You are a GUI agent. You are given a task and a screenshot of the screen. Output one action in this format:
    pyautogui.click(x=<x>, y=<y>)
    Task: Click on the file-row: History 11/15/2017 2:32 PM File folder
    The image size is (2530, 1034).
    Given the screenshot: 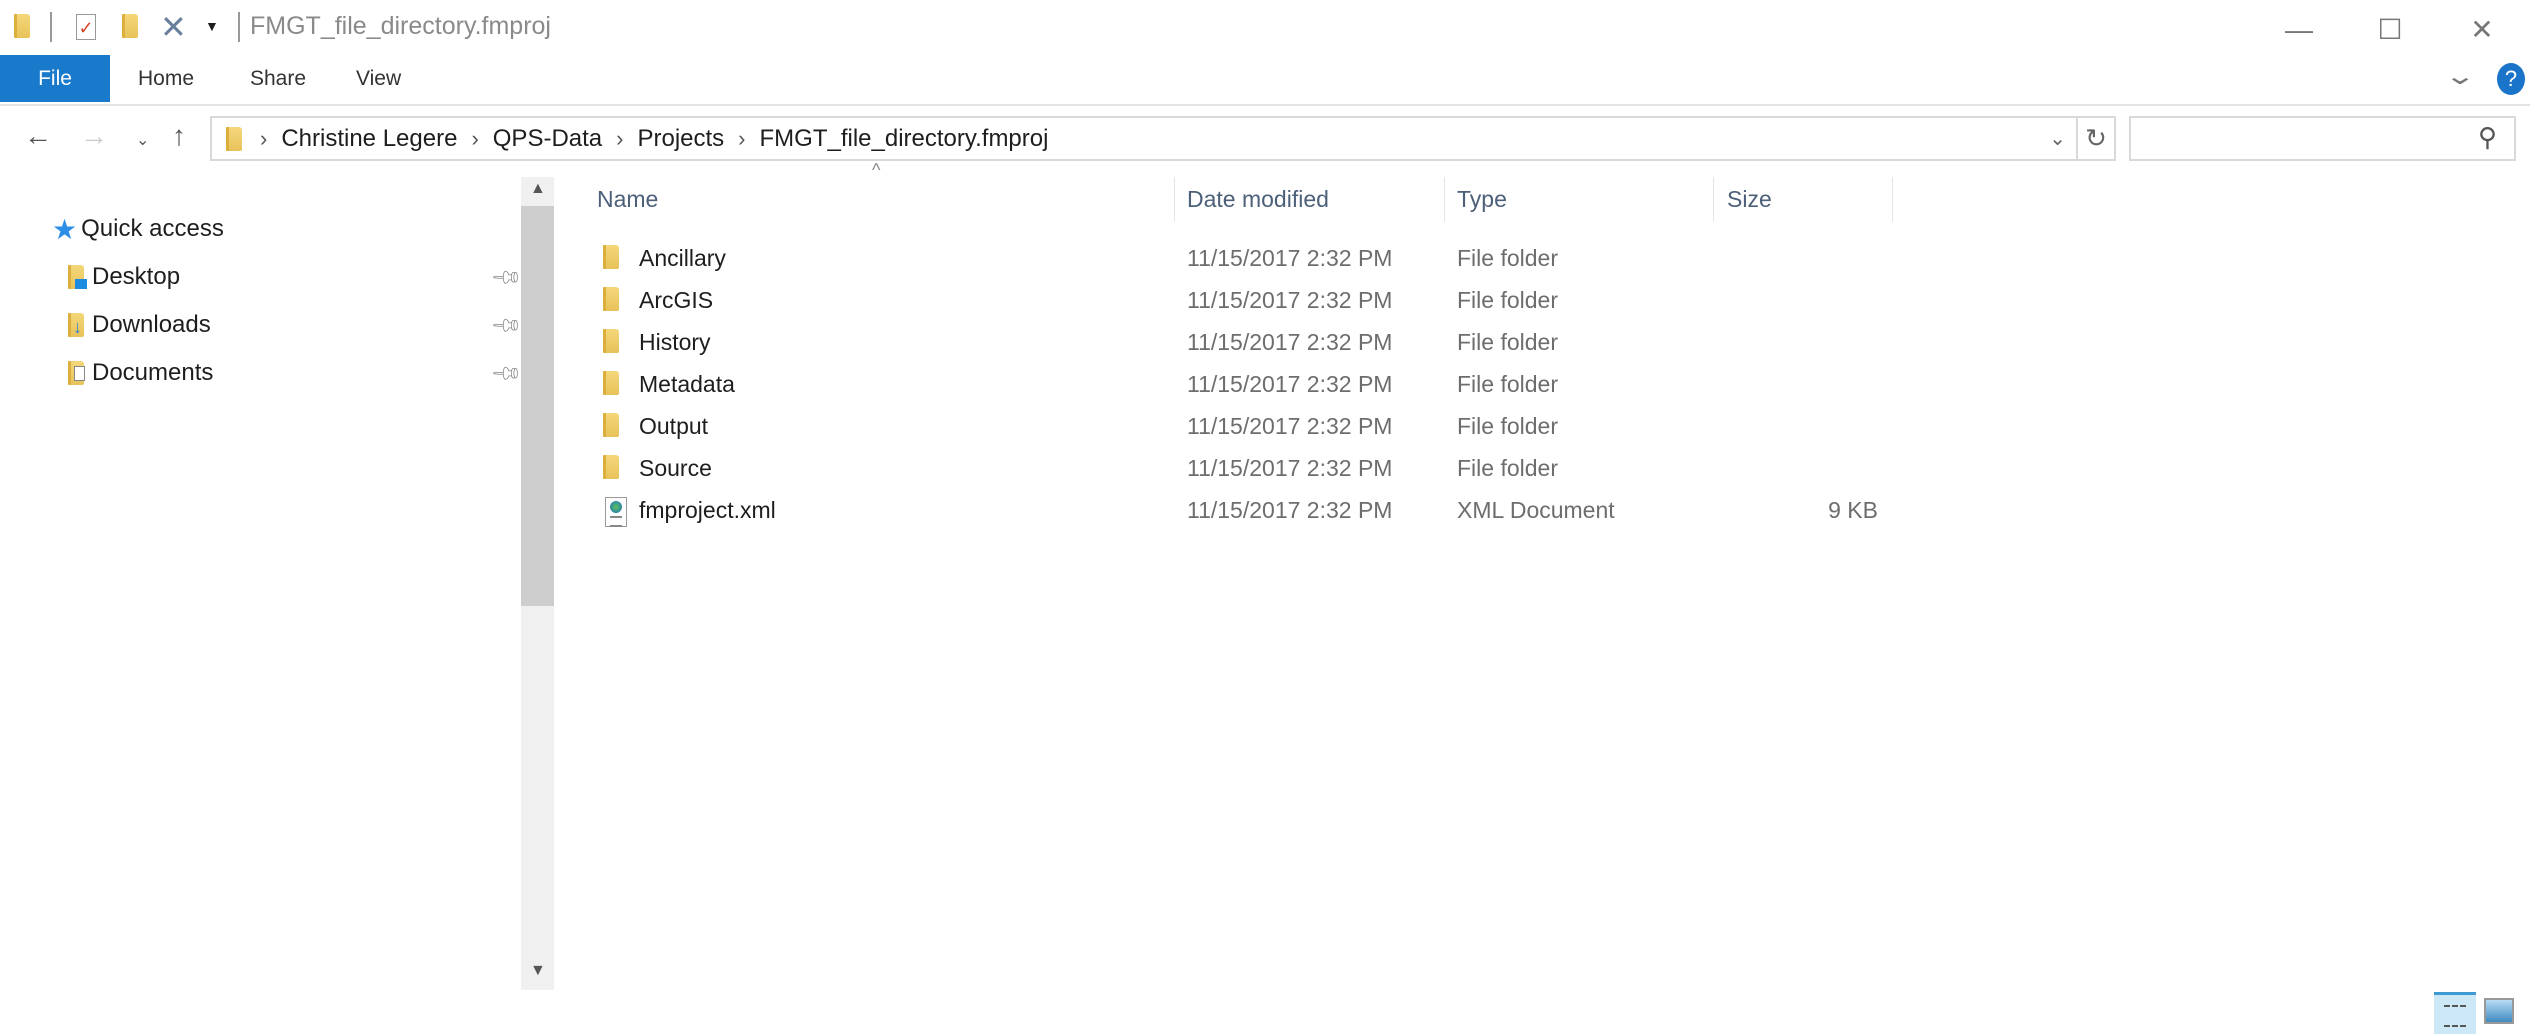 What is the action you would take?
    pyautogui.click(x=1240, y=342)
    